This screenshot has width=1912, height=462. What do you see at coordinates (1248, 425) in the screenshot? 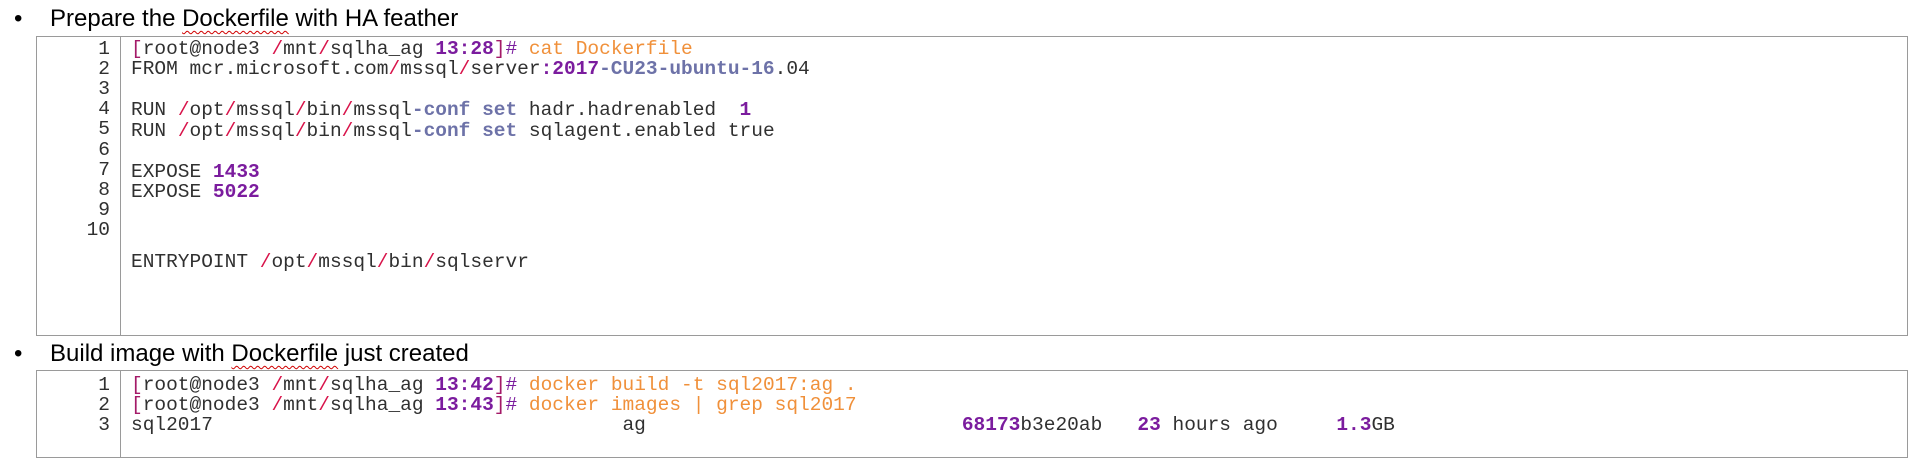
I see `code-token: hours ago` at bounding box center [1248, 425].